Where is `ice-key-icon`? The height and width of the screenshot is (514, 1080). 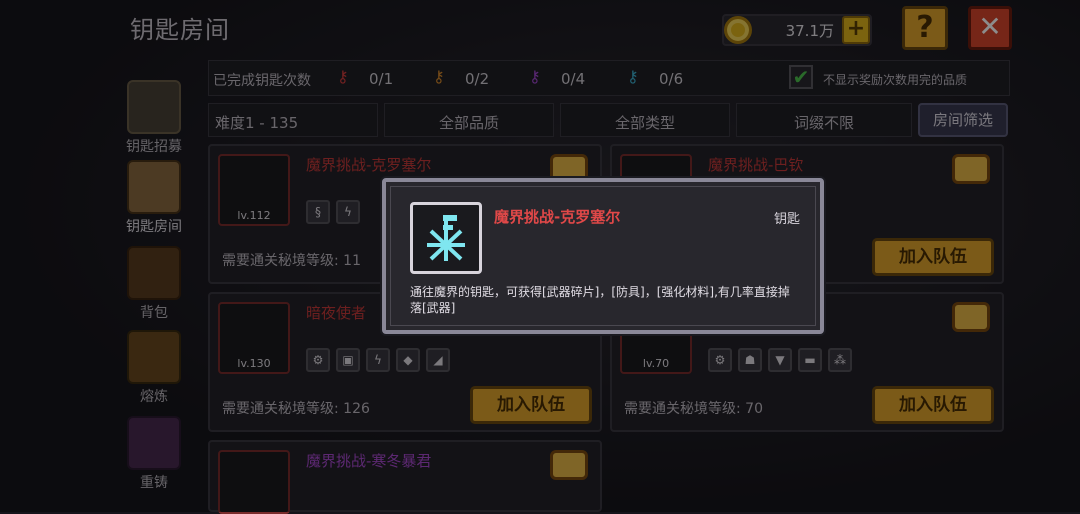 ice-key-icon is located at coordinates (446, 238).